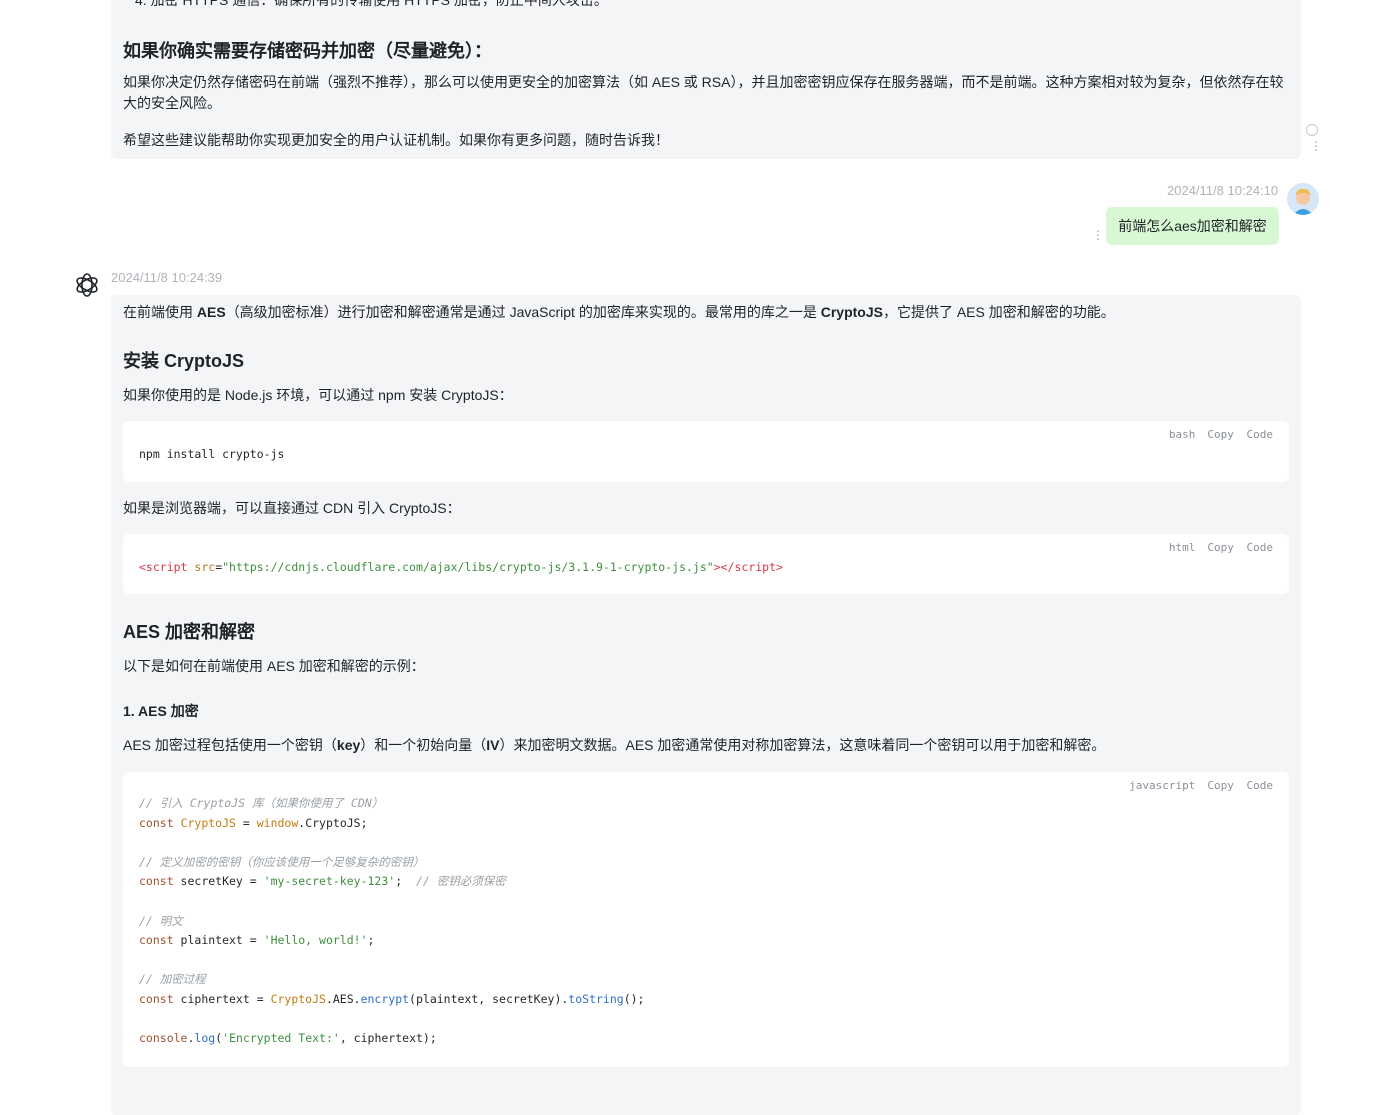  I want to click on bold-text: key, so click(348, 745).